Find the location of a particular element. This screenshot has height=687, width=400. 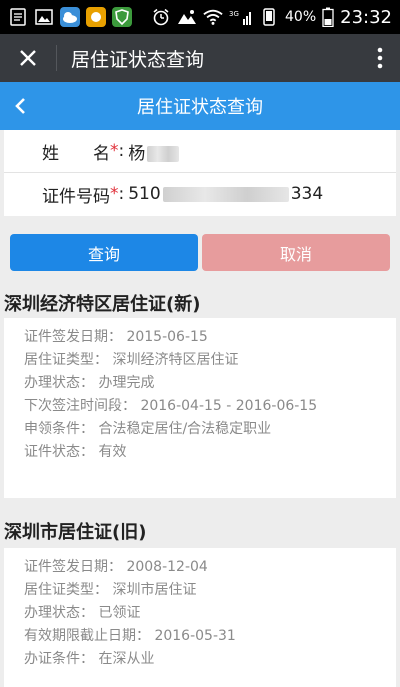

id-redacted is located at coordinates (225, 194).